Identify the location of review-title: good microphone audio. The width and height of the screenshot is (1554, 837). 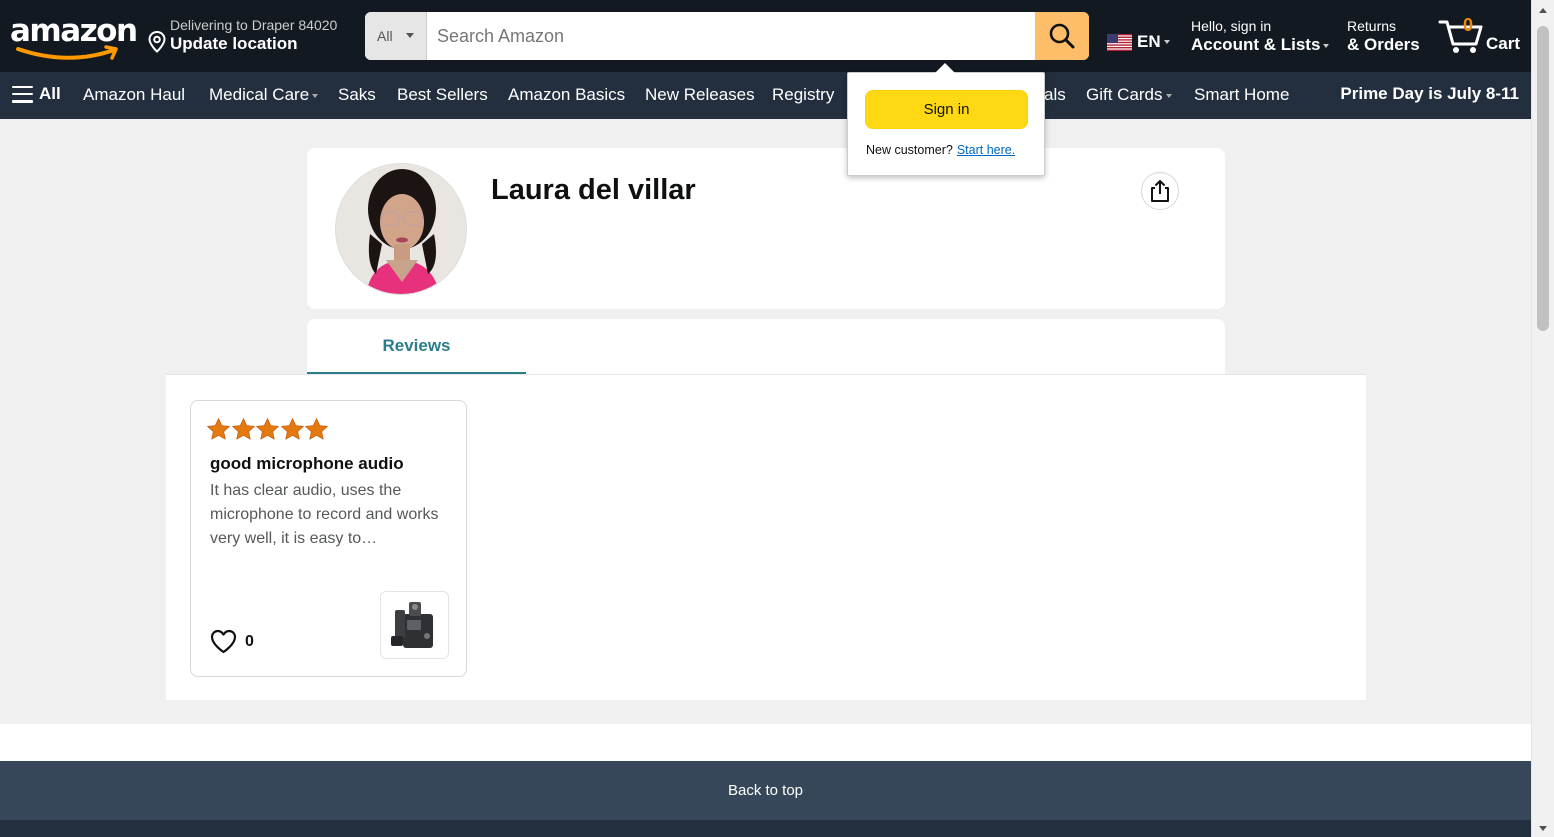
(307, 464).